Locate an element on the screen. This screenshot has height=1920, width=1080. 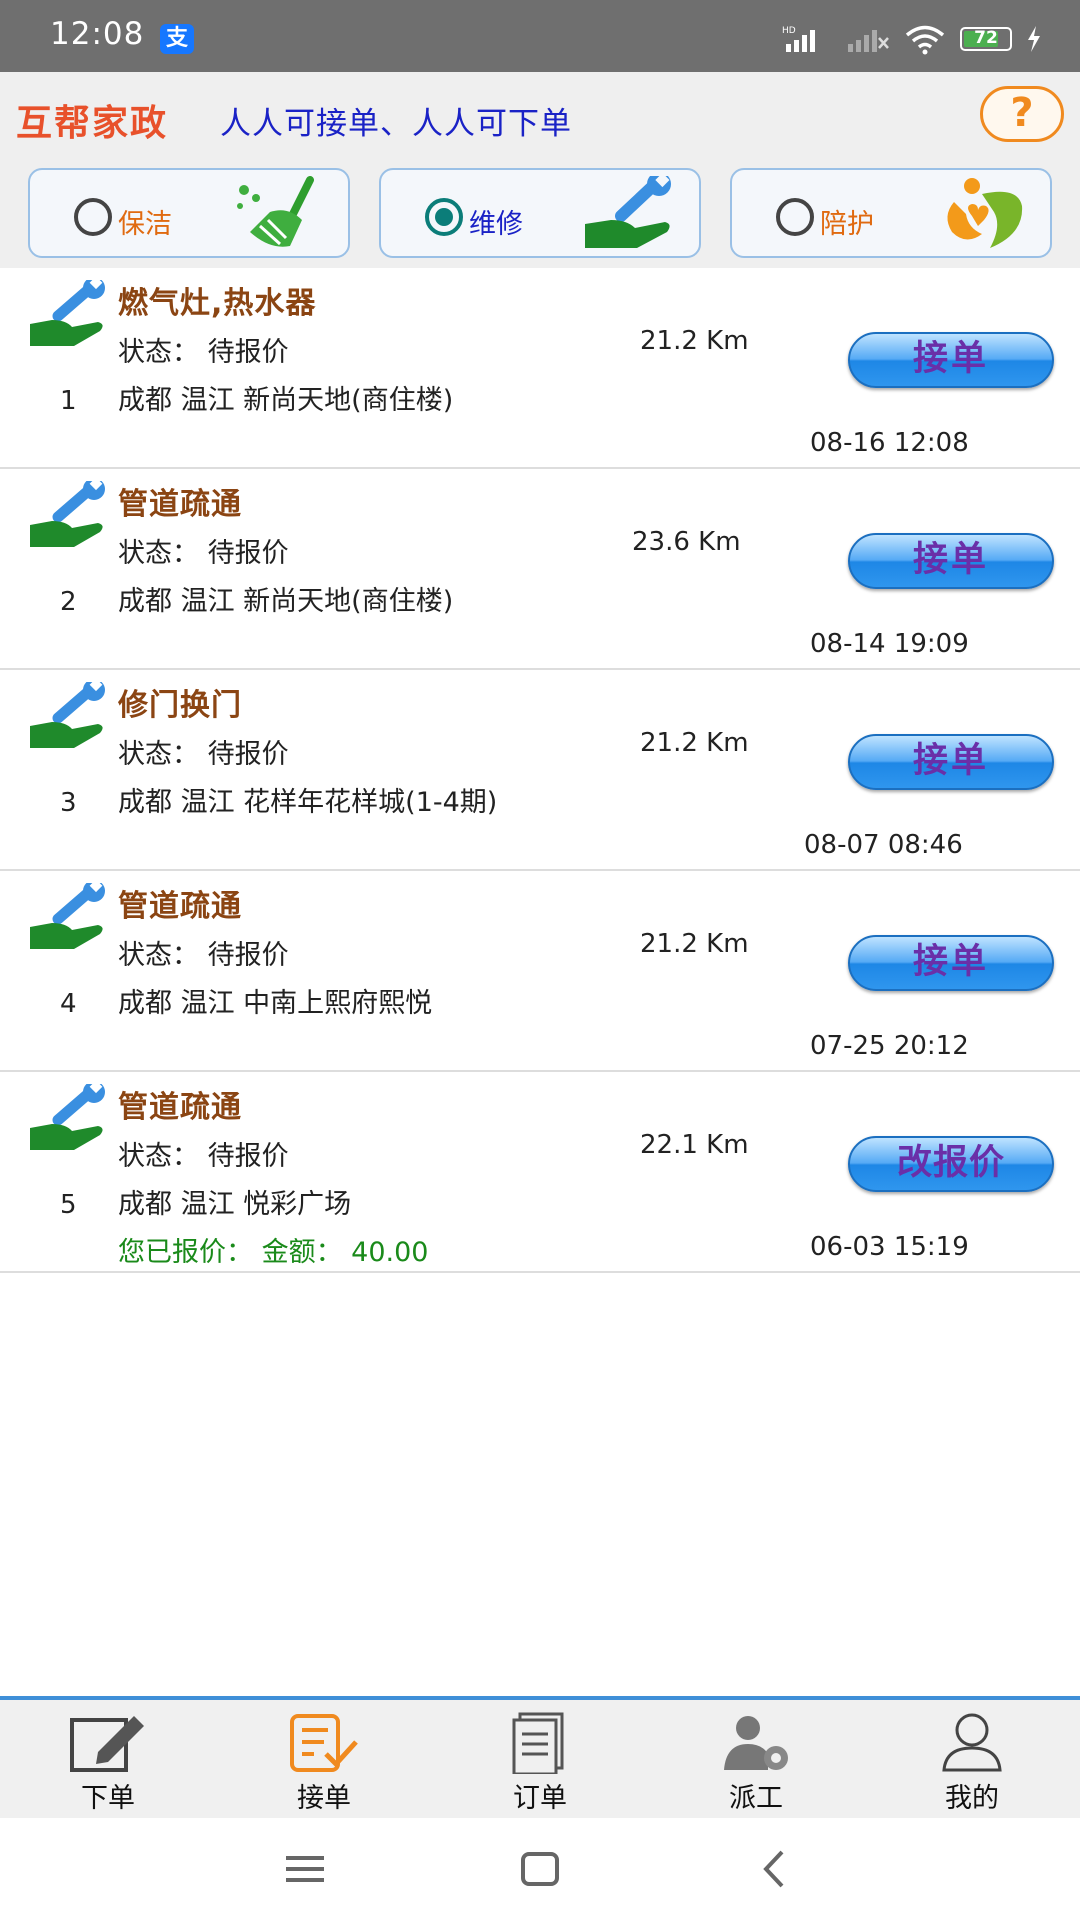
order-address: 成都 温江 悦彩广场 is located at coordinates (235, 1204).